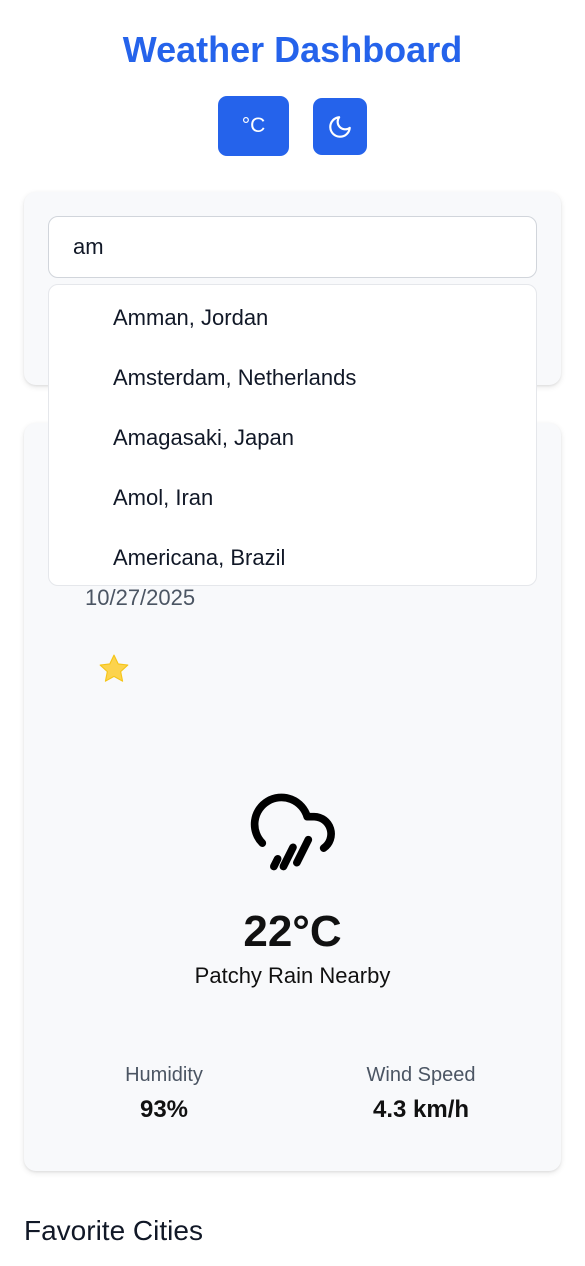  Describe the element at coordinates (113, 1230) in the screenshot. I see `favorite-cities-heading: Favorite Cities` at that location.